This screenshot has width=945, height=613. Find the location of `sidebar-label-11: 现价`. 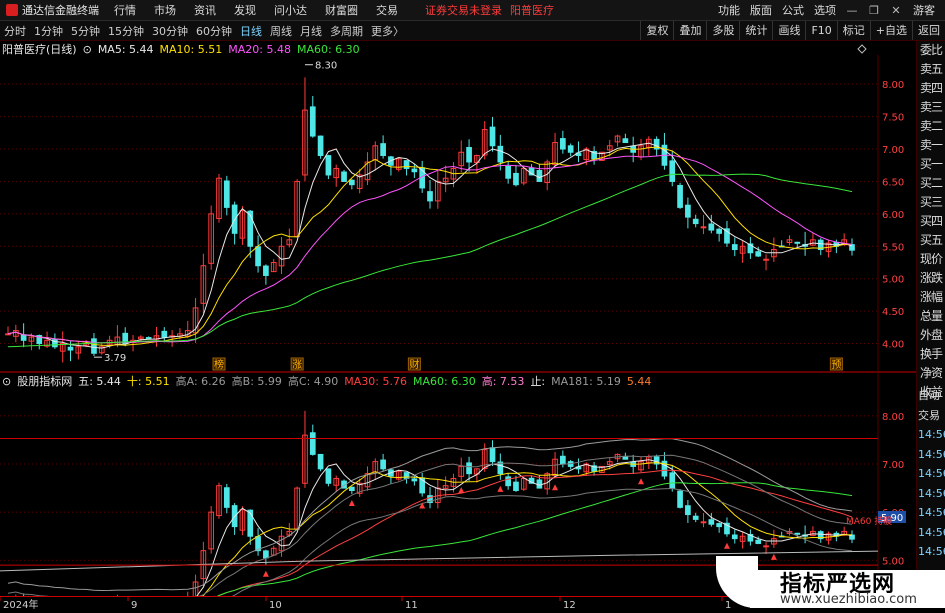

sidebar-label-11: 现价 is located at coordinates (931, 259).